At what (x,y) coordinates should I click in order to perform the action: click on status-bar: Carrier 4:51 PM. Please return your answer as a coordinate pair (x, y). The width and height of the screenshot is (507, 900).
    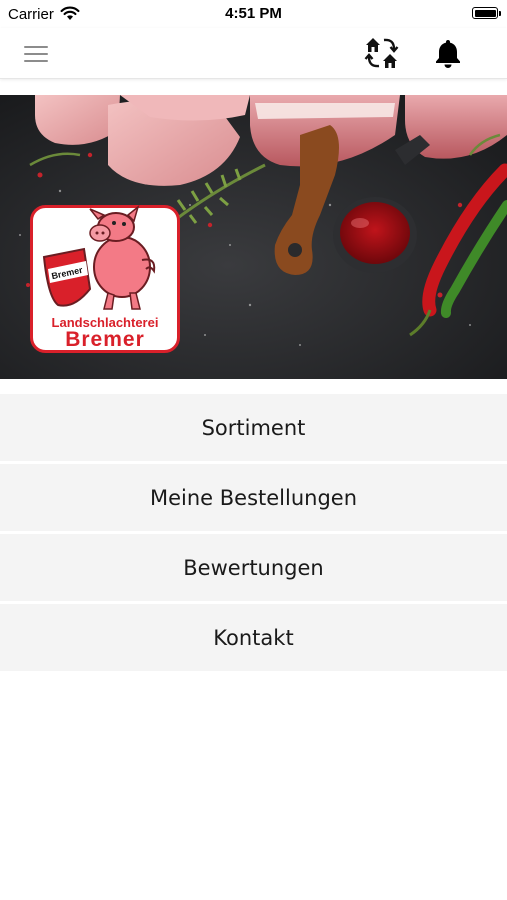
    Looking at the image, I should click on (253, 14).